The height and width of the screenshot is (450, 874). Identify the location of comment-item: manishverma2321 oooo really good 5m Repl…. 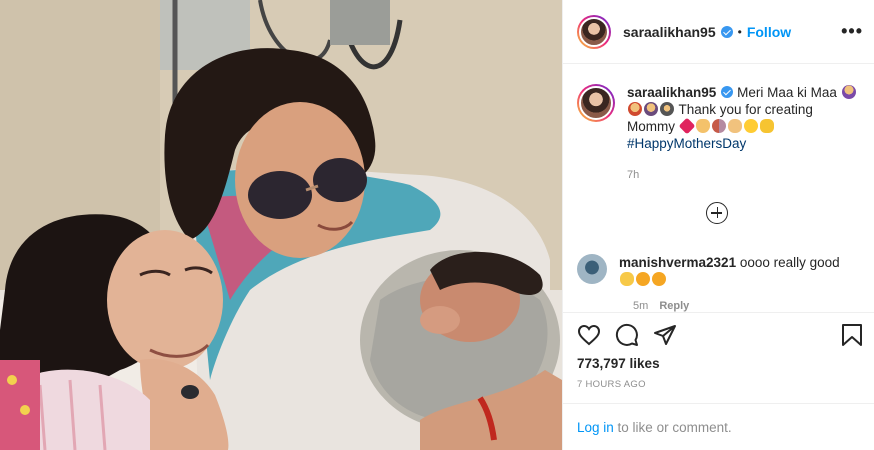
(719, 283).